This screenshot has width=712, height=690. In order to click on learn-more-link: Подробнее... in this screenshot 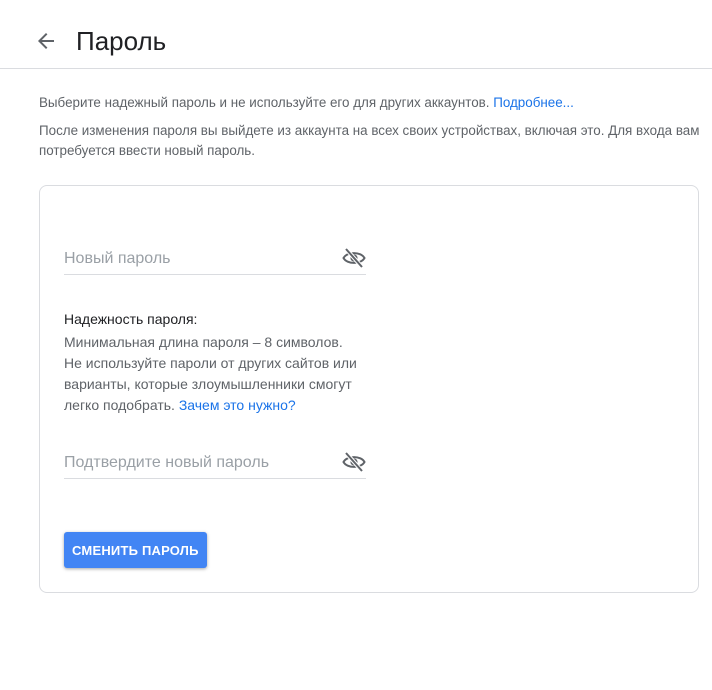, I will do `click(533, 102)`.